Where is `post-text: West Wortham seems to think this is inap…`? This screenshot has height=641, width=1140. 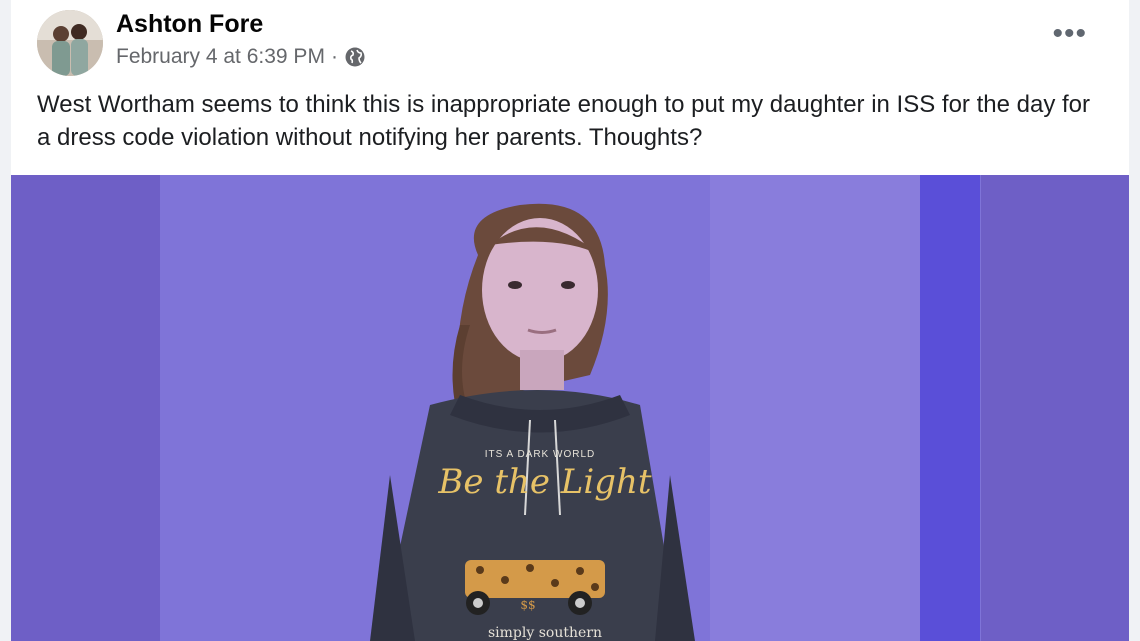
post-text: West Wortham seems to think this is inap… is located at coordinates (563, 121).